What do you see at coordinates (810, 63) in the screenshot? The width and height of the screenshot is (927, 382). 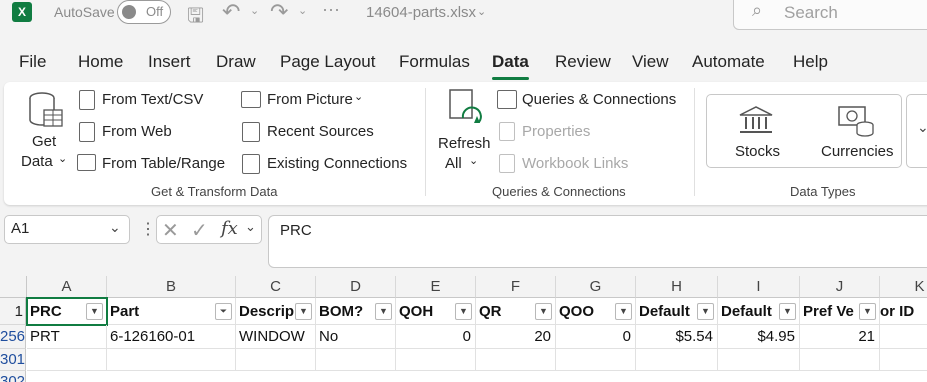 I see `tab-help: Help` at bounding box center [810, 63].